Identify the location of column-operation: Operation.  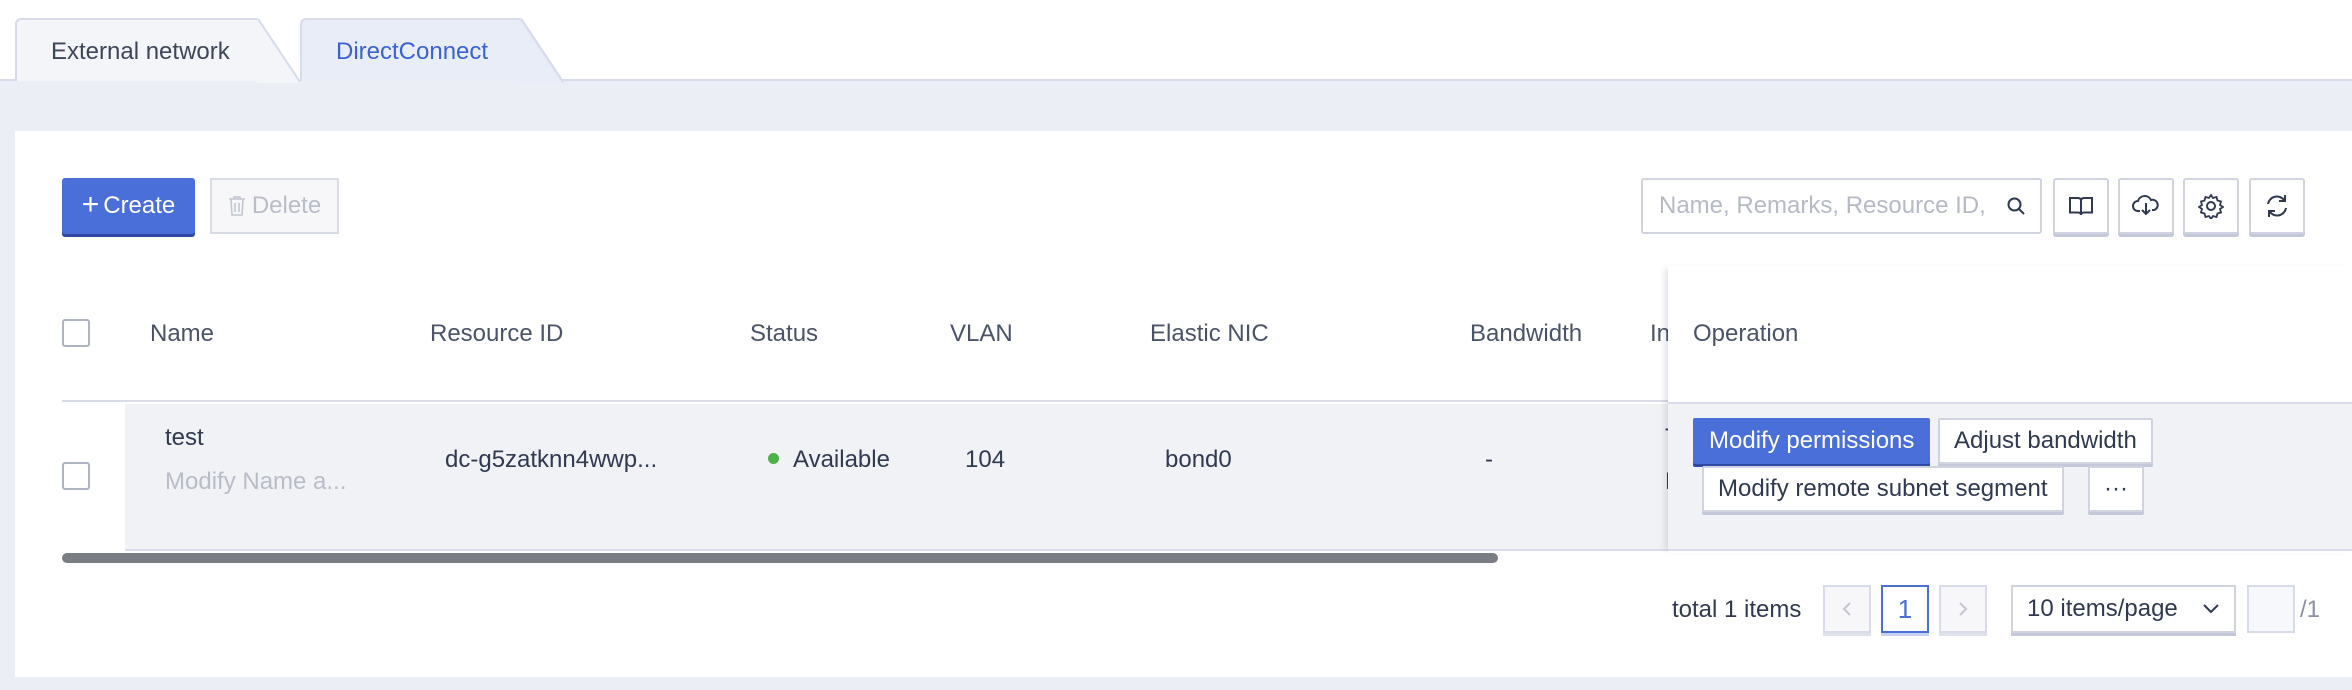
(1746, 333).